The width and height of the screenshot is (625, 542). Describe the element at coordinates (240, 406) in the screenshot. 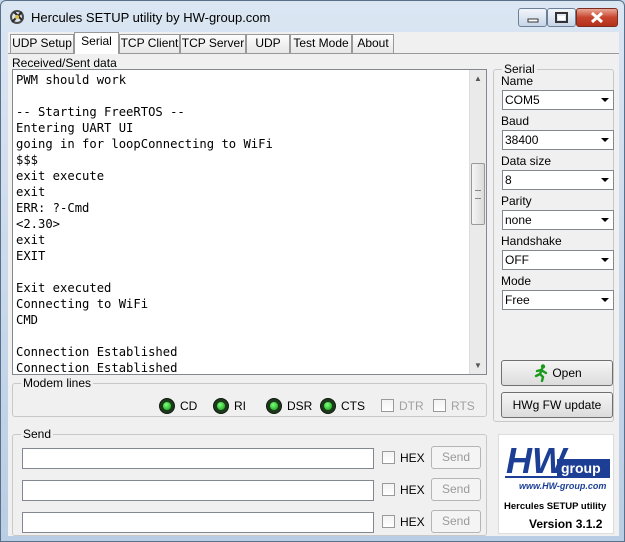

I see `ri-label: RI` at that location.